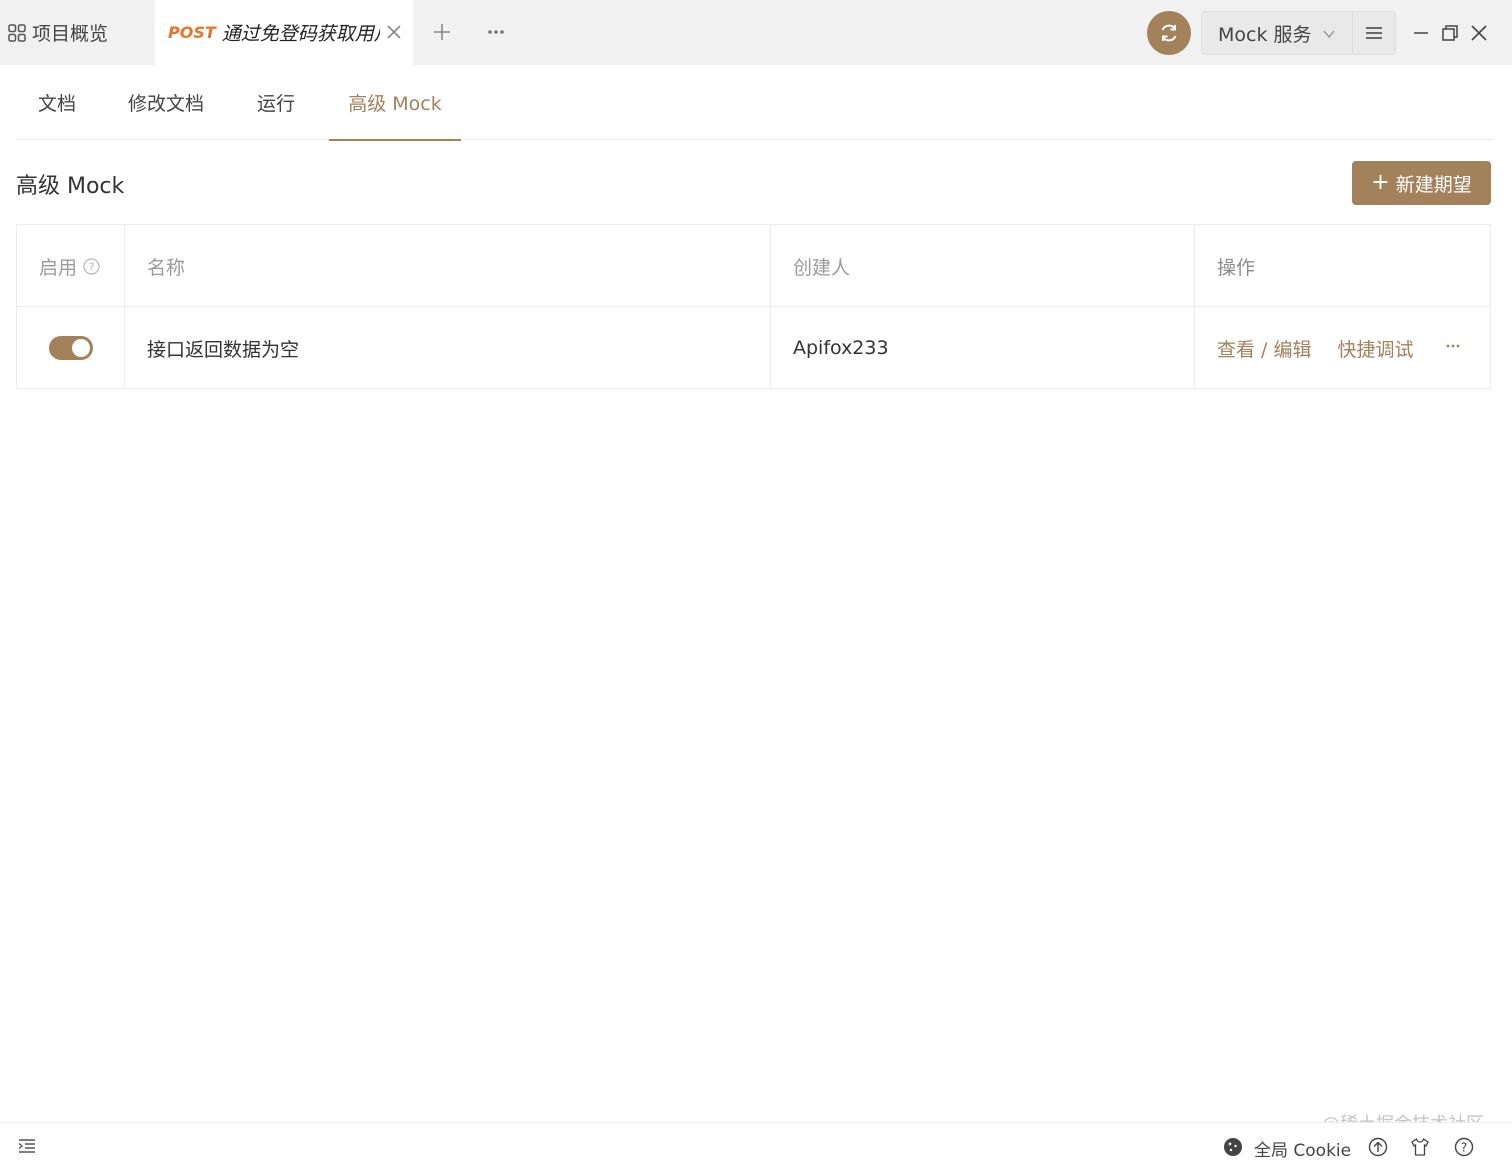 The image size is (1512, 1163). I want to click on grid-icon, so click(17, 32).